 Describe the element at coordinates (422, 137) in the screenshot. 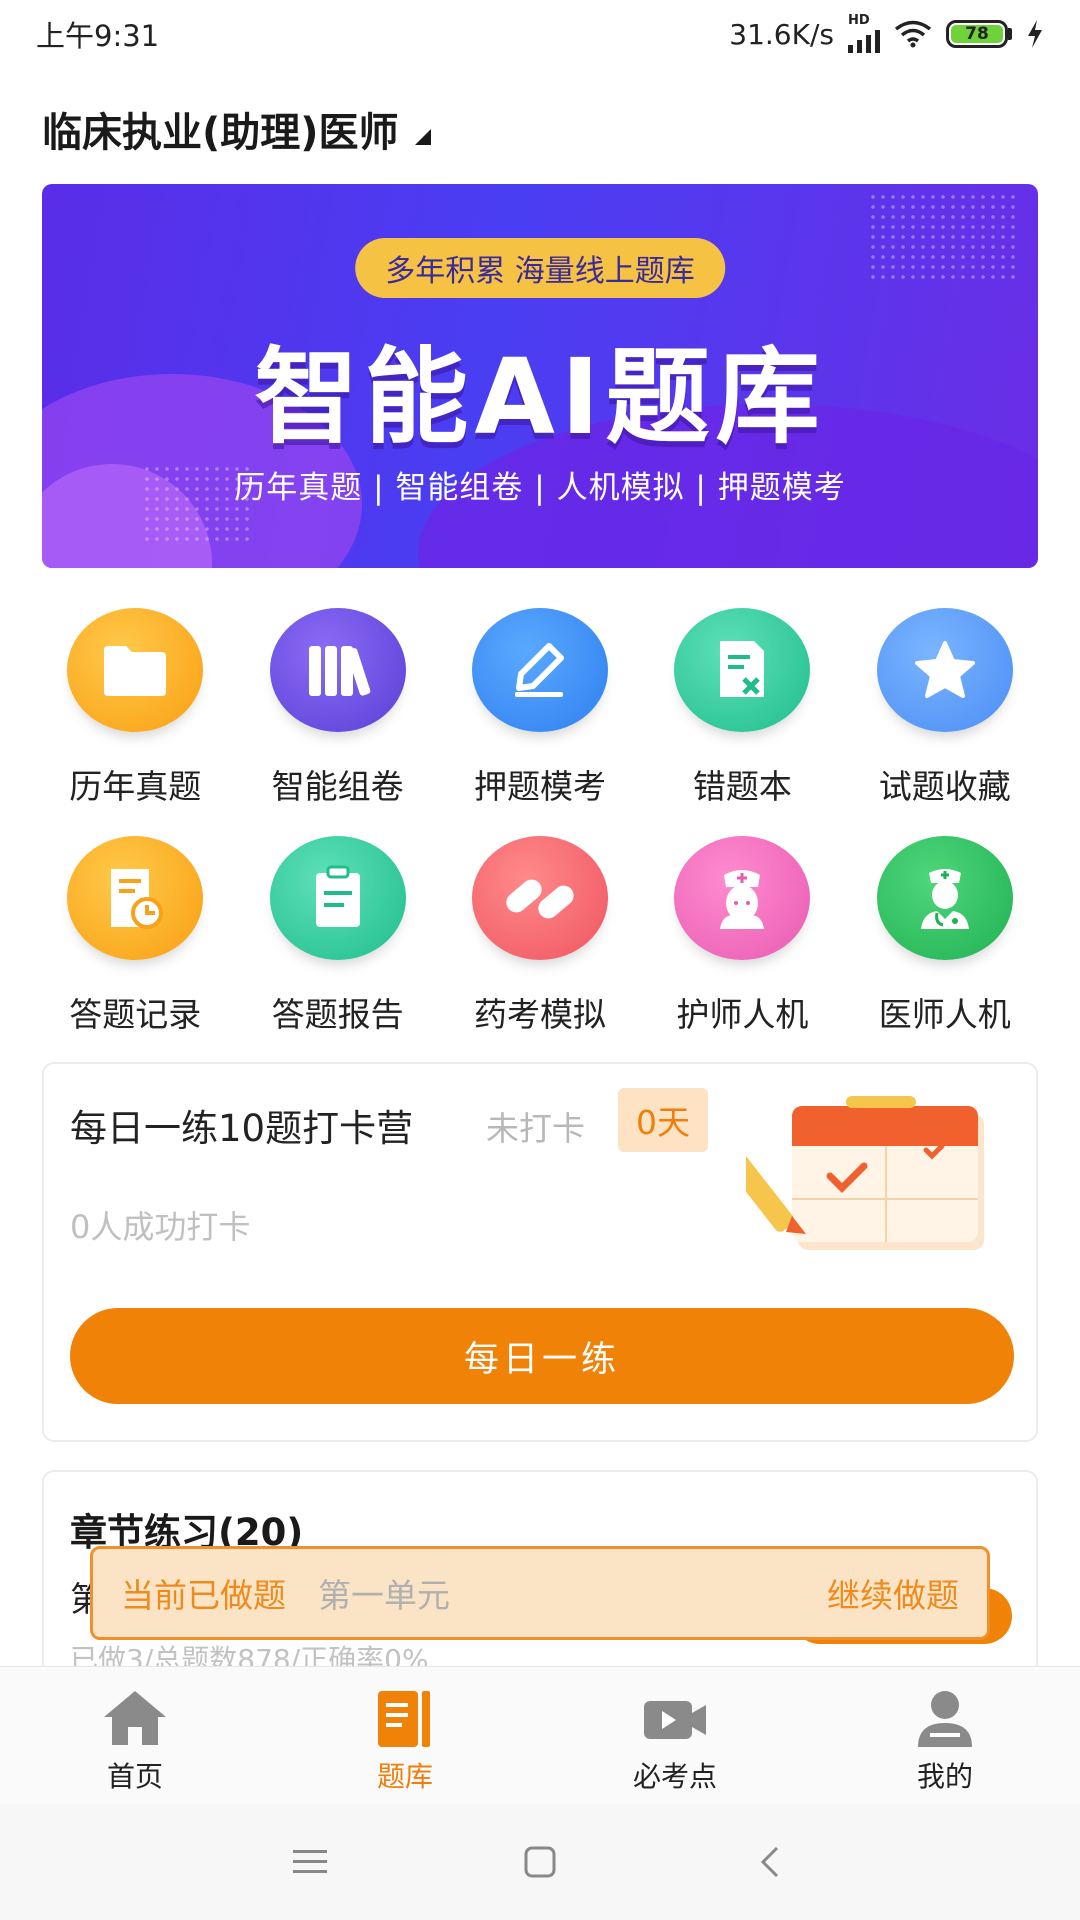

I see `dropdown-triangle-icon` at that location.